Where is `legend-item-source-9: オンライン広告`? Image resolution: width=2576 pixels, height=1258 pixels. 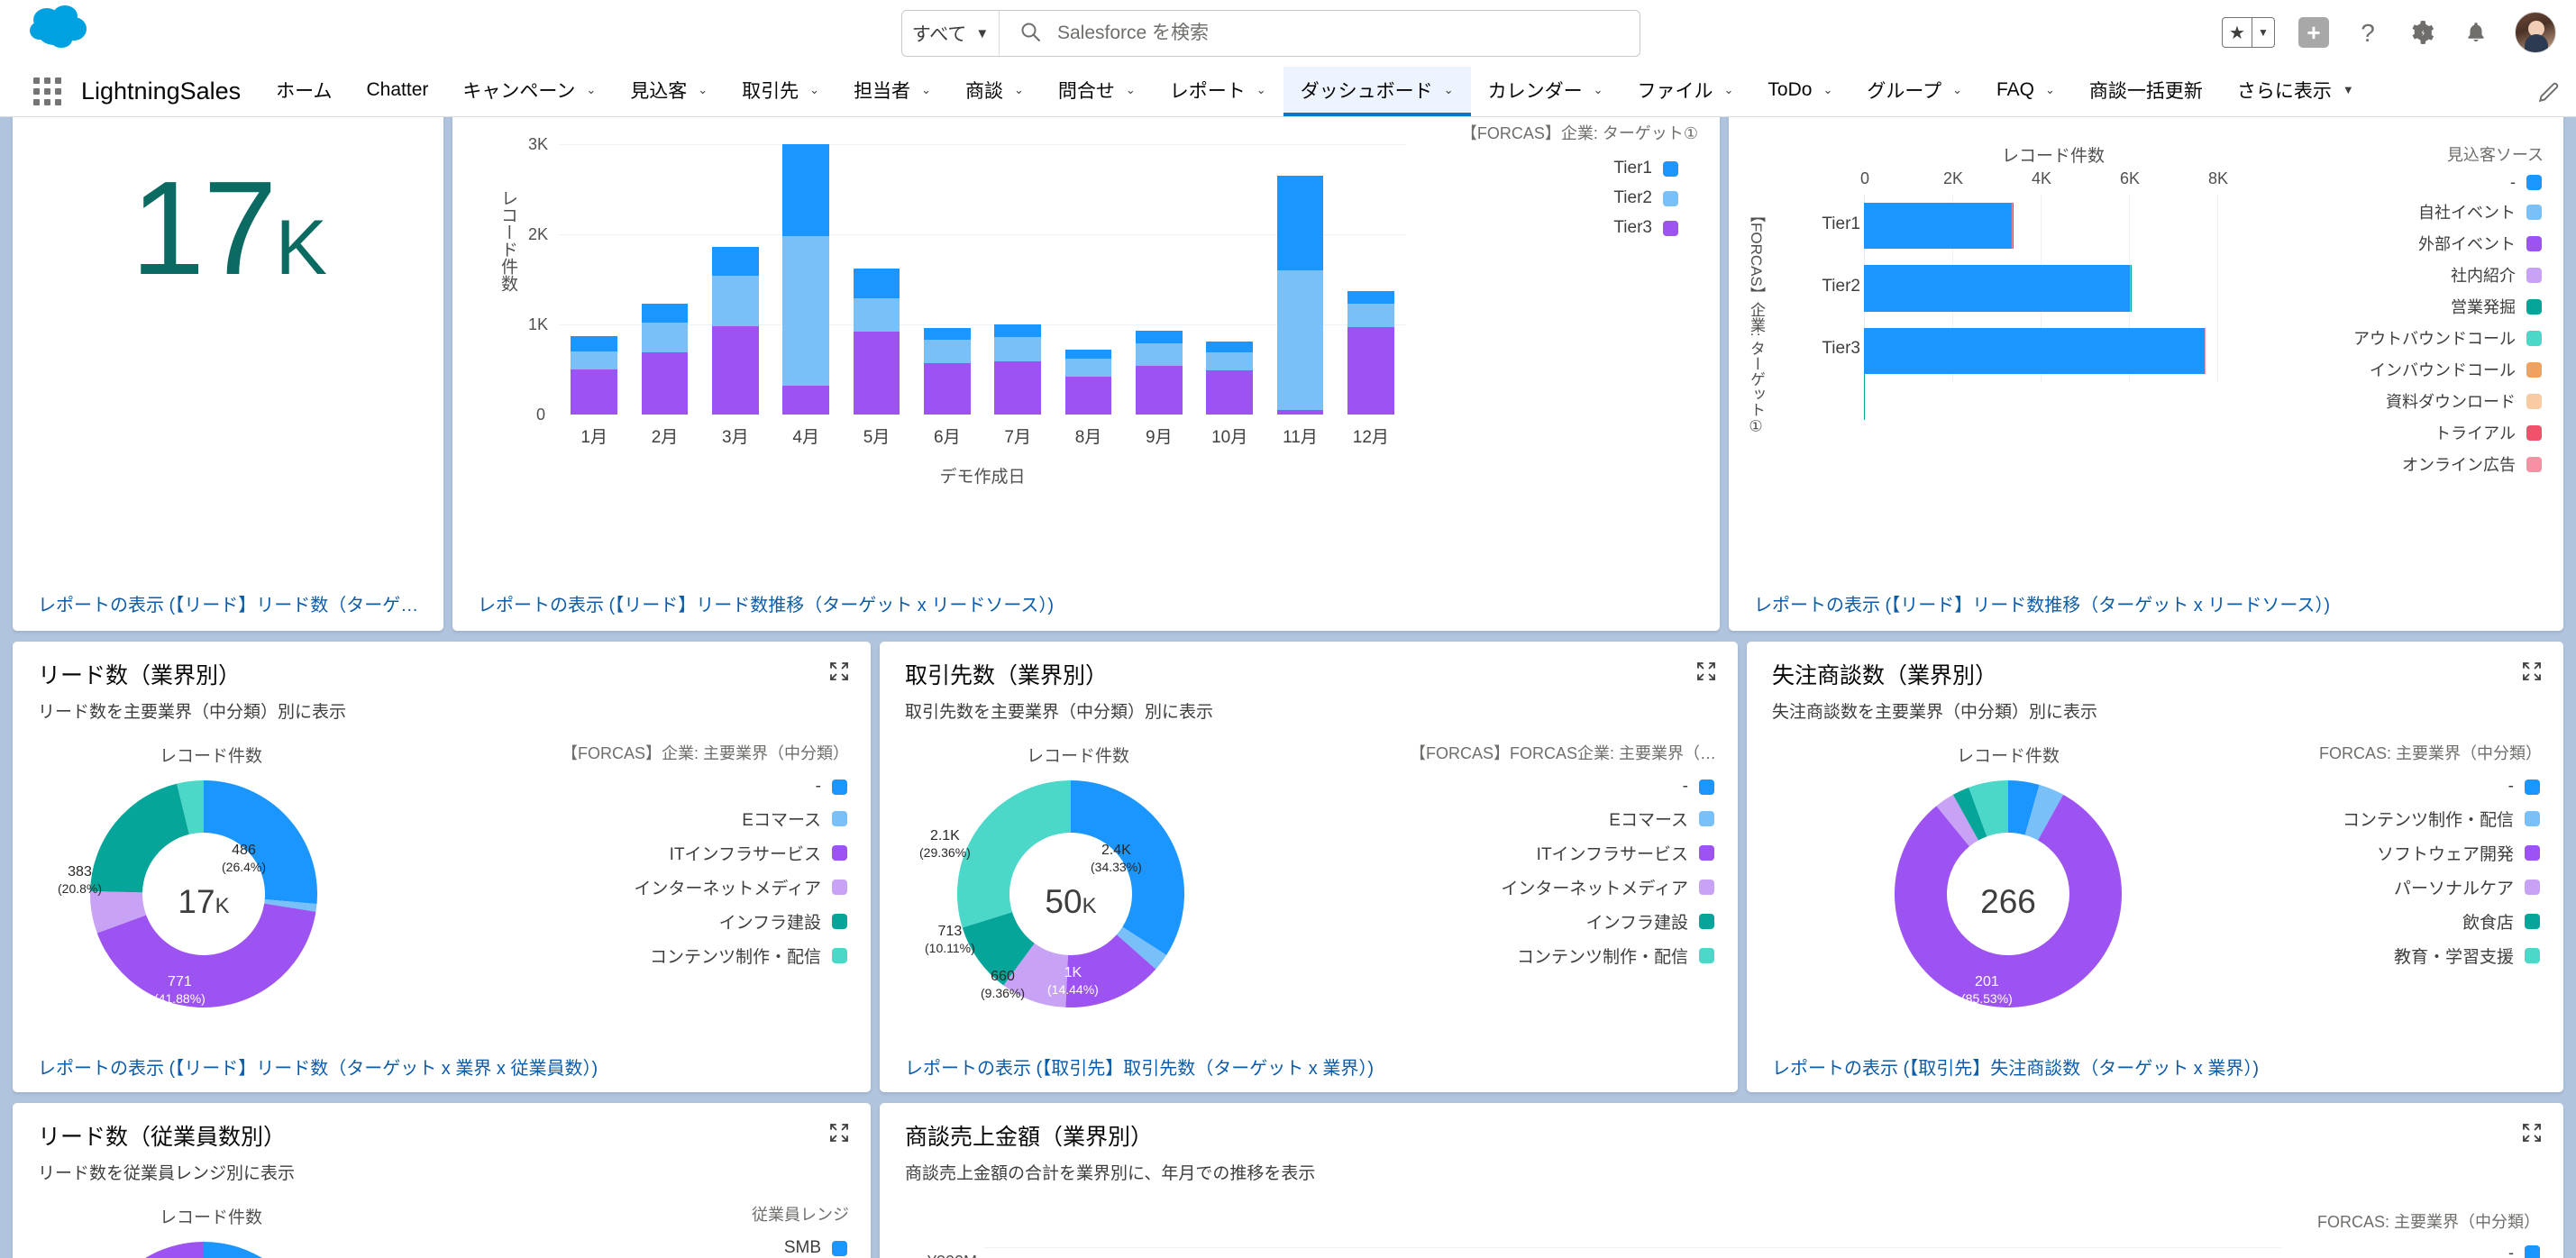 legend-item-source-9: オンライン広告 is located at coordinates (2472, 464).